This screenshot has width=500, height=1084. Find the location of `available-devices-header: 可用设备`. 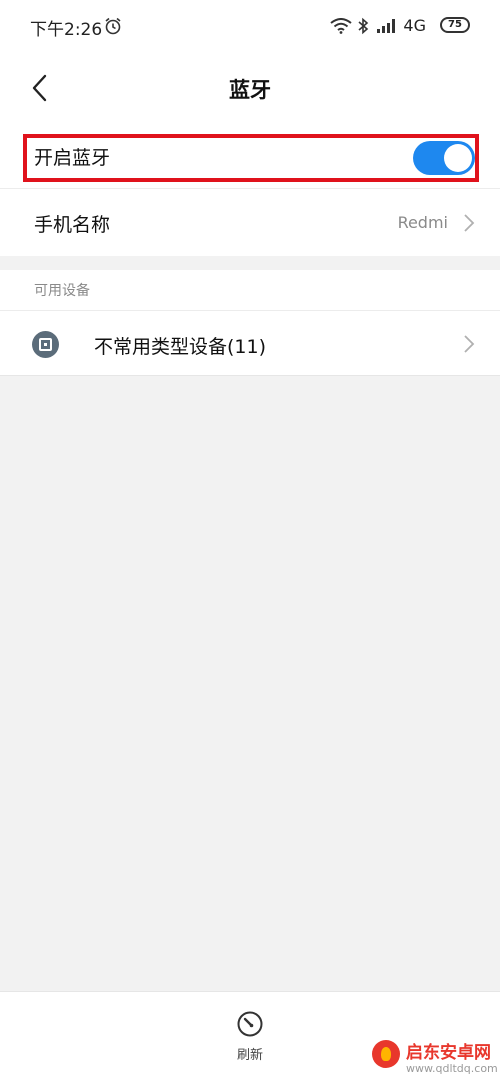

available-devices-header: 可用设备 is located at coordinates (250, 290).